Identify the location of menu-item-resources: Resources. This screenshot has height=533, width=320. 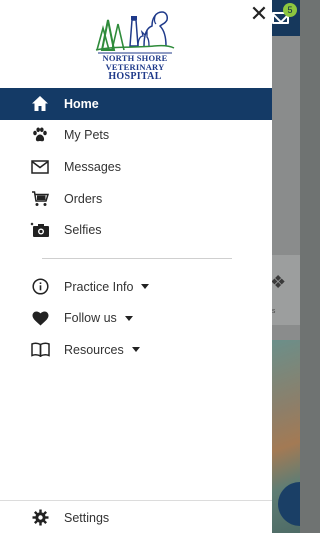
(136, 350).